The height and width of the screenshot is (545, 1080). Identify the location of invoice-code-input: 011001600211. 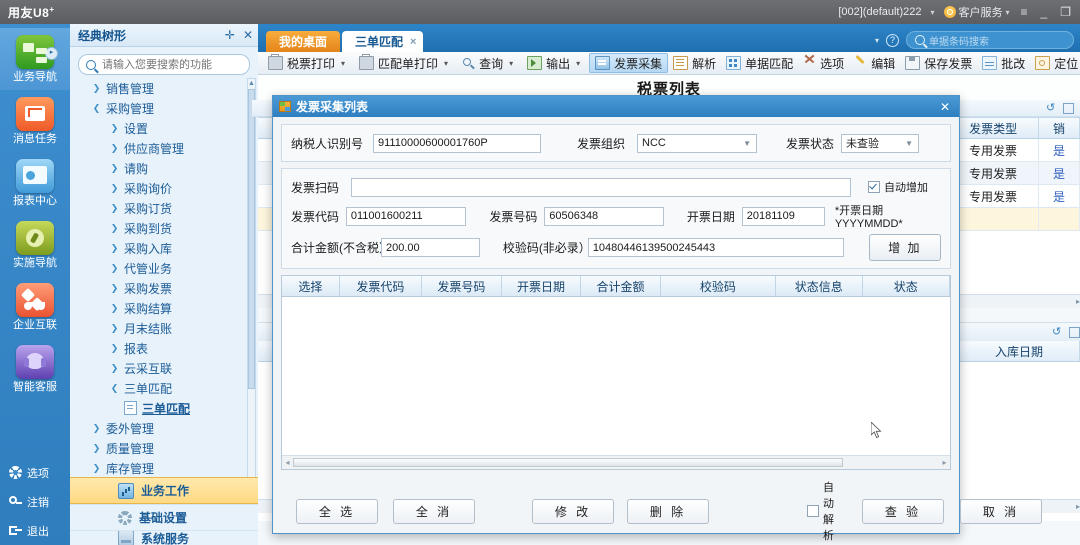
(406, 216).